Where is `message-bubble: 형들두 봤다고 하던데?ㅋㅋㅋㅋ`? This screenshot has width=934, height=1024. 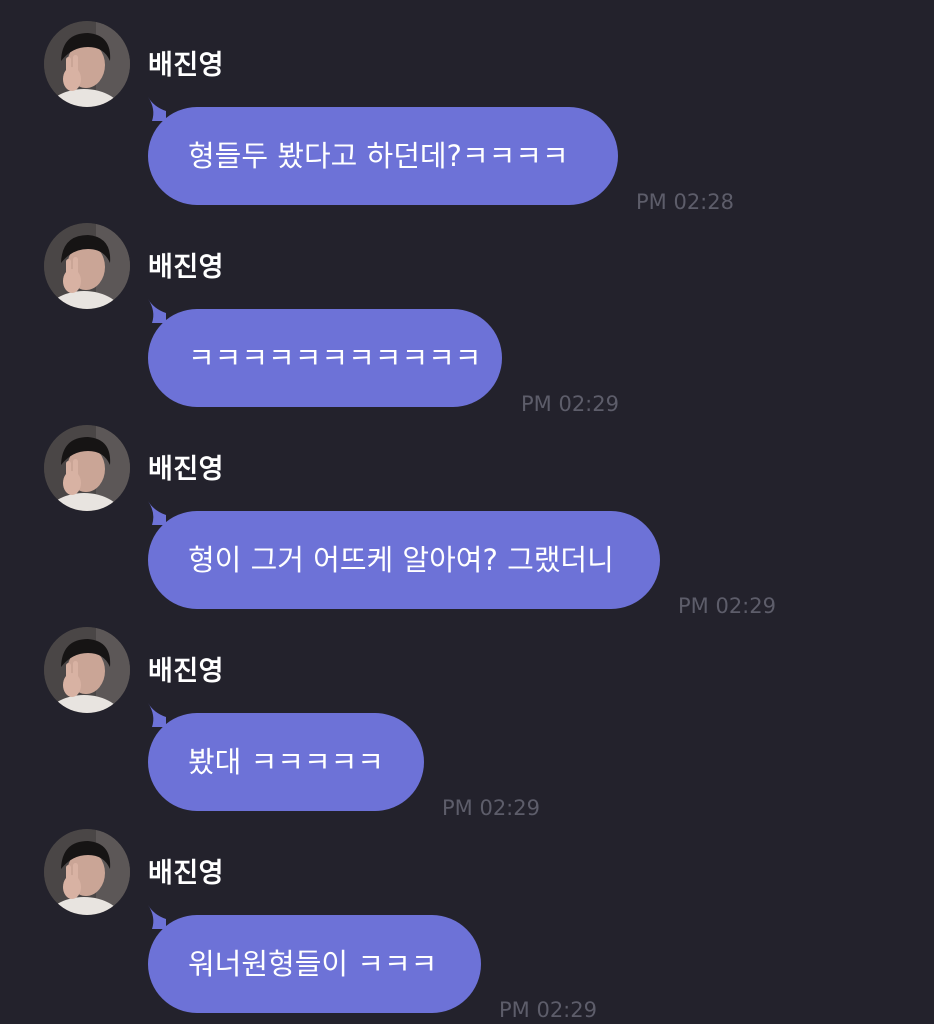 message-bubble: 형들두 봤다고 하던데?ㅋㅋㅋㅋ is located at coordinates (383, 151).